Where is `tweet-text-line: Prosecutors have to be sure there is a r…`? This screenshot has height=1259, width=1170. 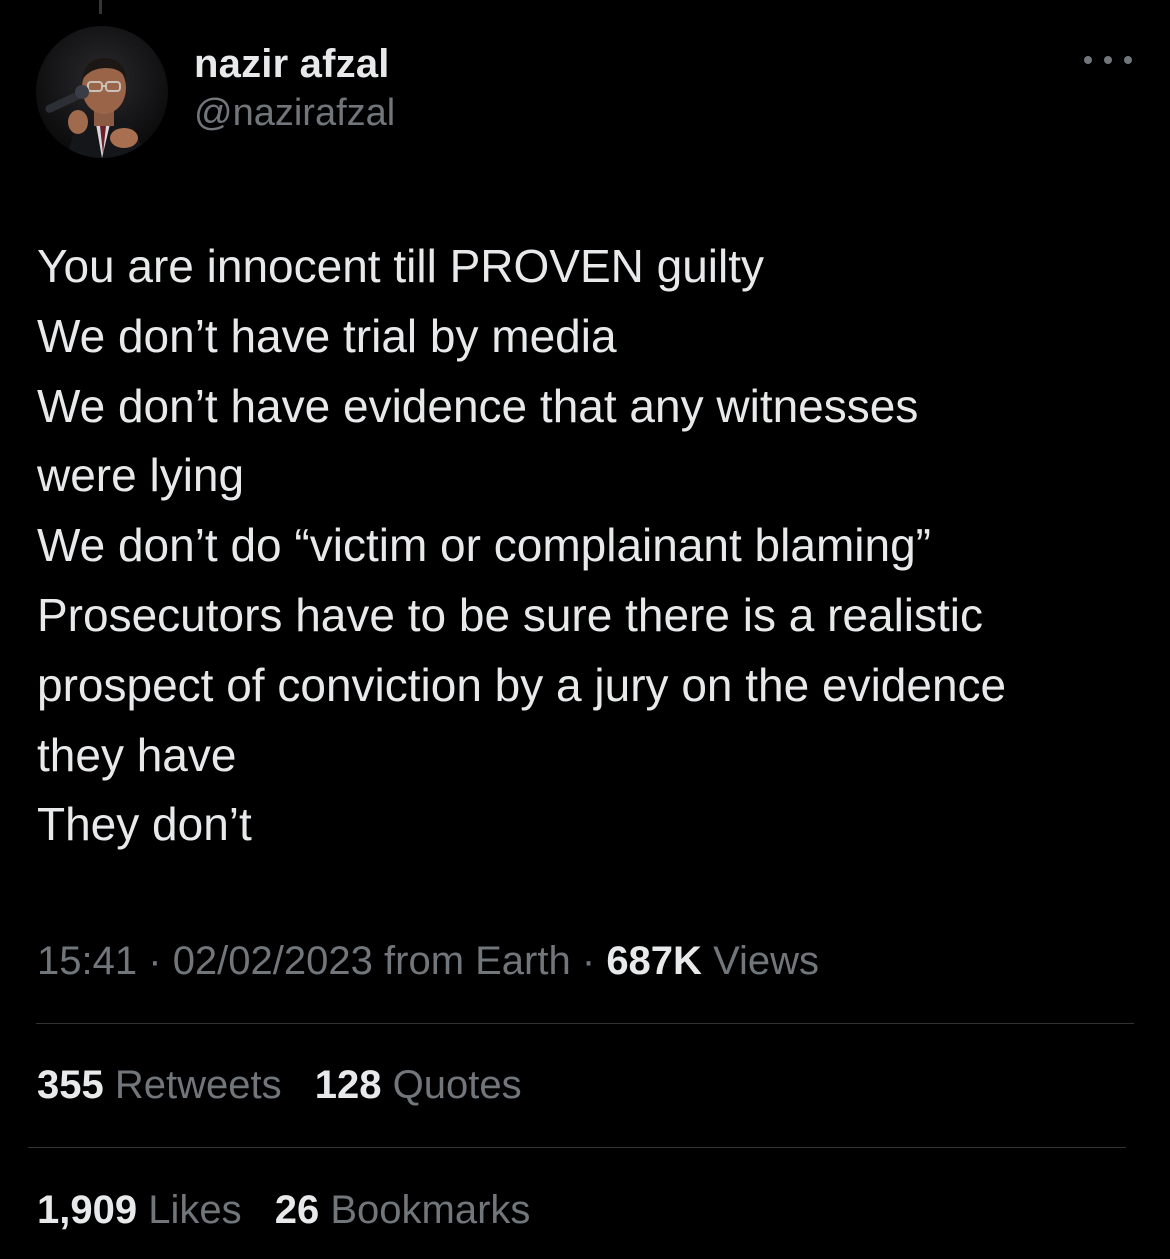 tweet-text-line: Prosecutors have to be sure there is a r… is located at coordinates (510, 614).